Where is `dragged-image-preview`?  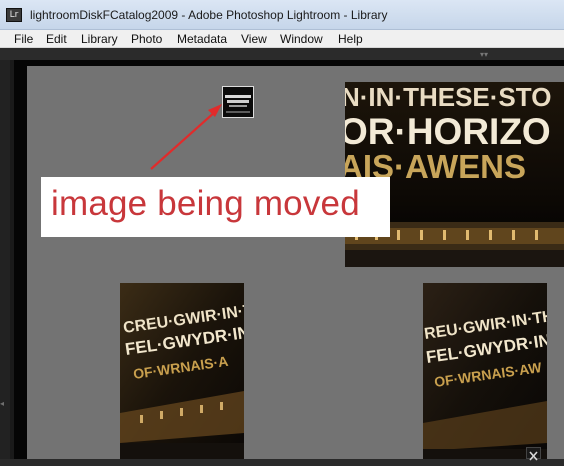 dragged-image-preview is located at coordinates (238, 102).